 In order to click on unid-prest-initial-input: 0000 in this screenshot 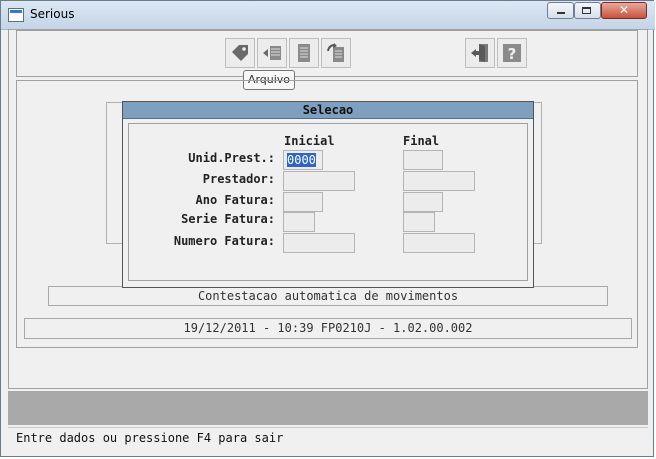, I will do `click(303, 160)`.